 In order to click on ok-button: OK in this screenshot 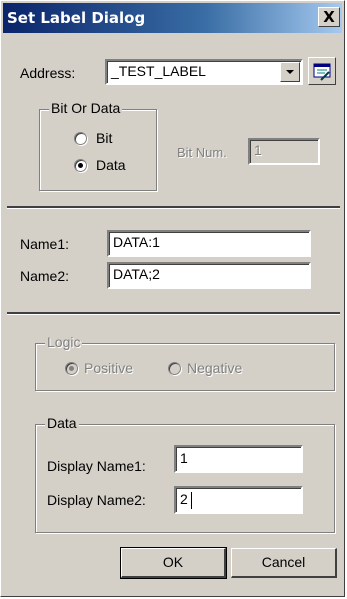, I will do `click(173, 563)`.